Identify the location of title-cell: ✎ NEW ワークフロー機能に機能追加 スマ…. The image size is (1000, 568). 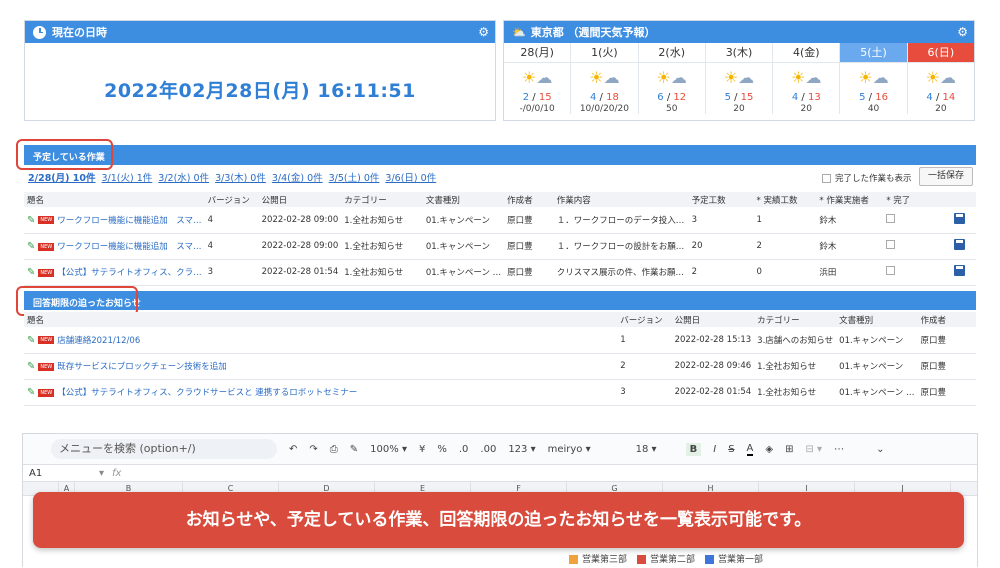
(114, 220).